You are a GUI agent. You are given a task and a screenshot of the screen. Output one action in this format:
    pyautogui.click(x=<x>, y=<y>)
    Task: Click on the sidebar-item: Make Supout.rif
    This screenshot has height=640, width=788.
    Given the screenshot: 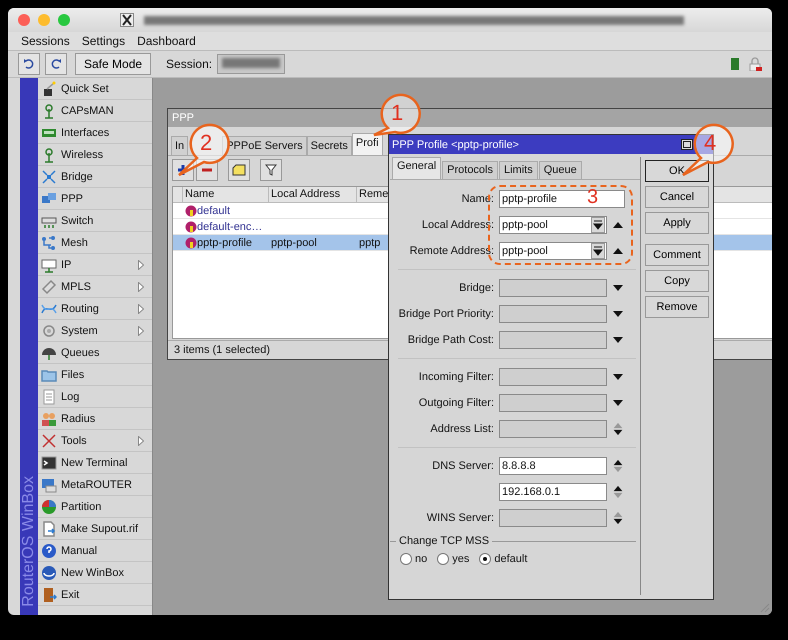 What is the action you would take?
    pyautogui.click(x=95, y=529)
    